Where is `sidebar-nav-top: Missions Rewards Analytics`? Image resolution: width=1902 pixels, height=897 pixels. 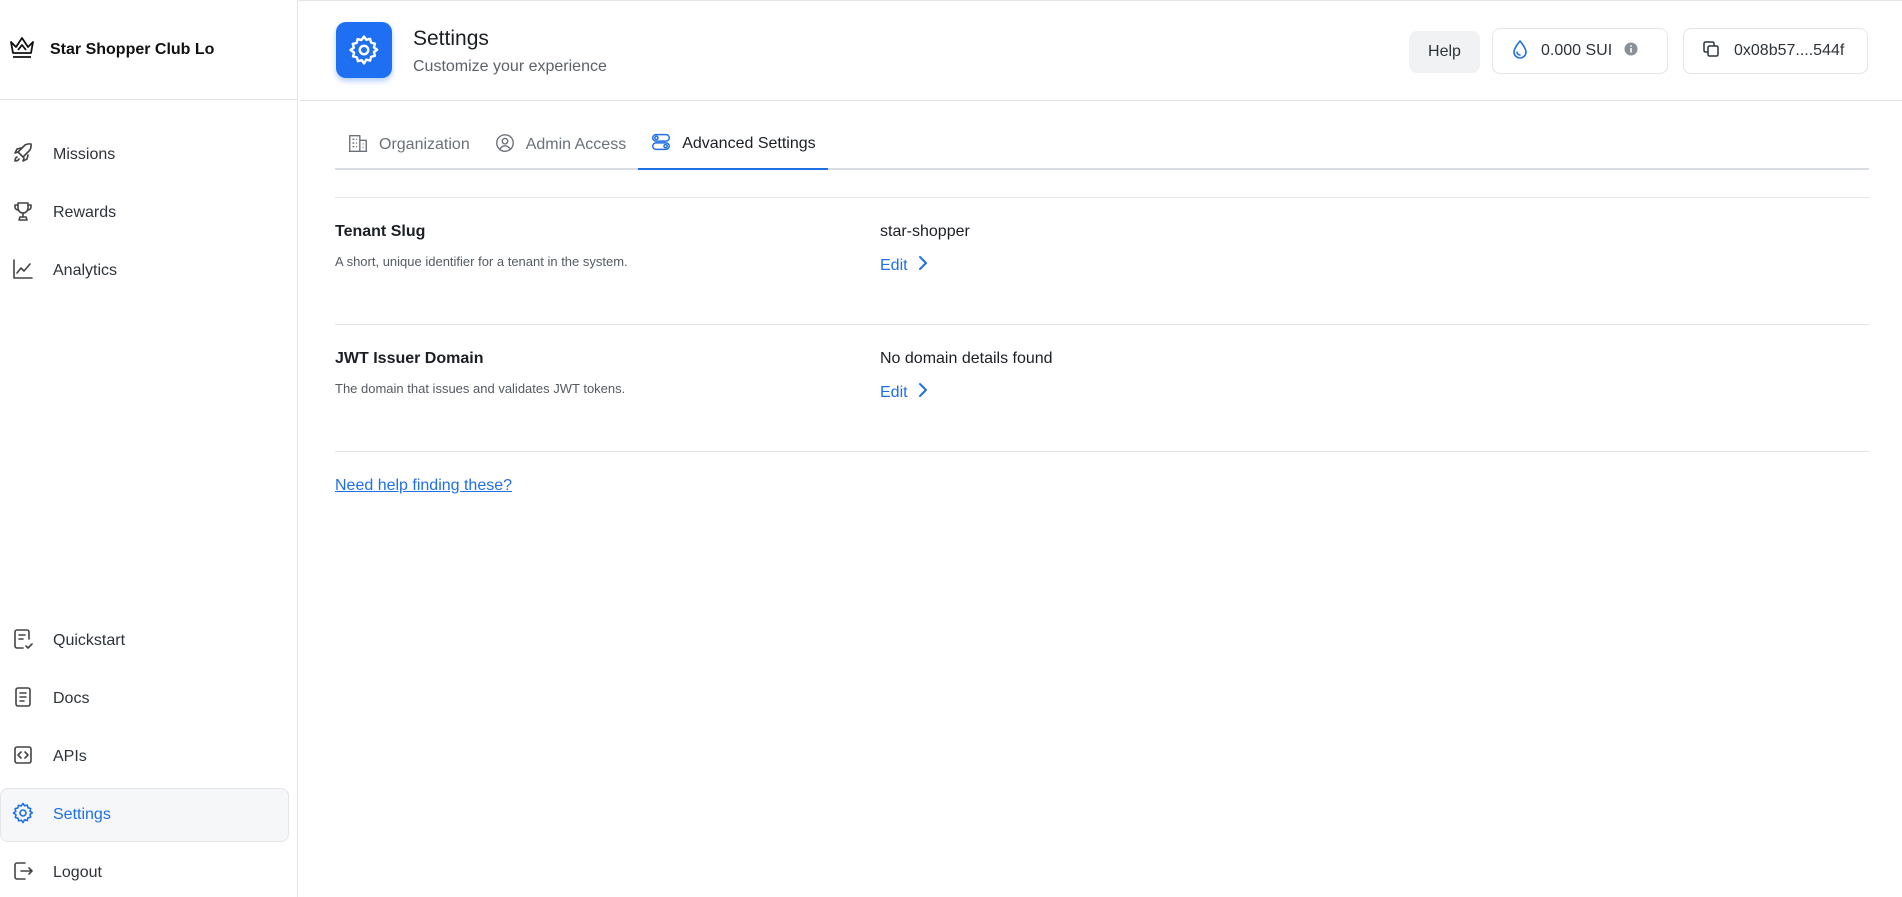
sidebar-nav-top: Missions Rewards Analytics is located at coordinates (148, 215).